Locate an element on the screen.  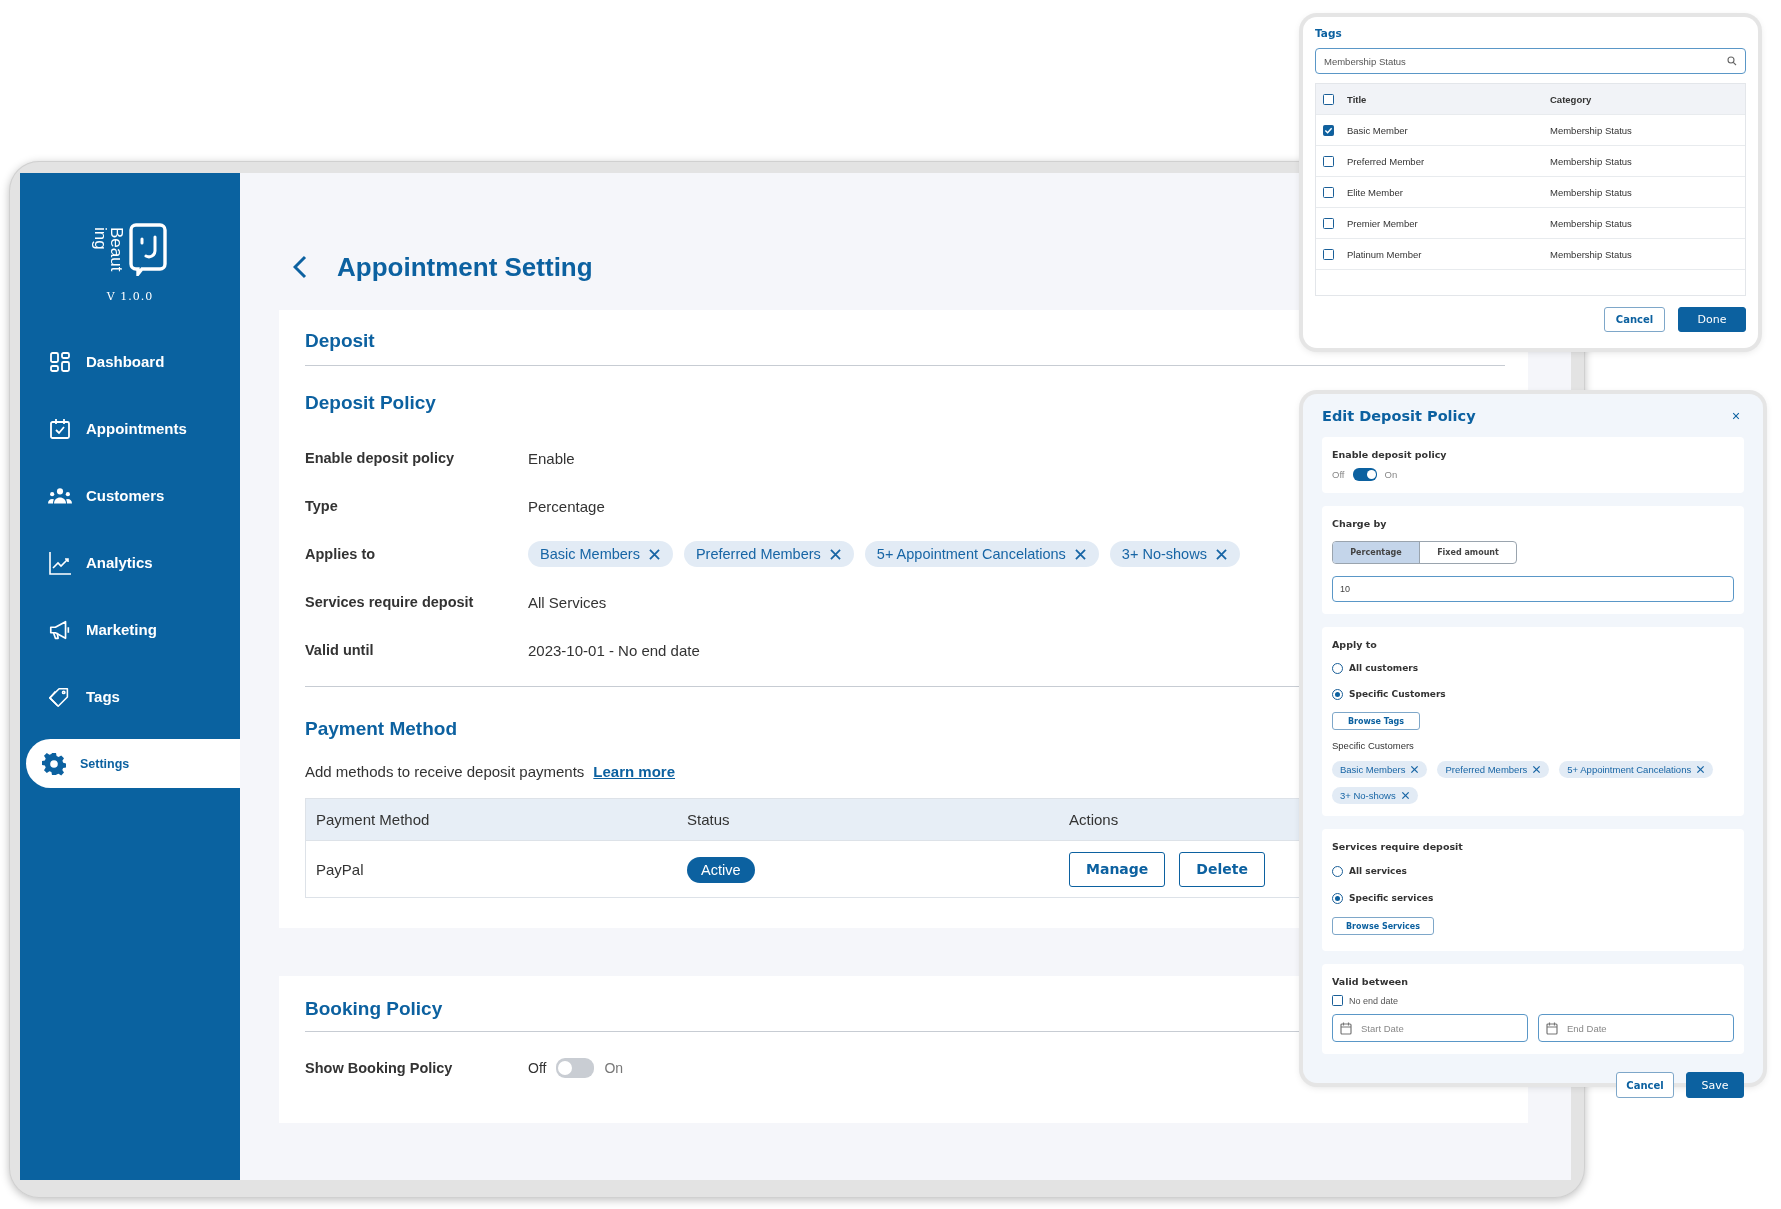
field-value: Enable is located at coordinates (551, 458).